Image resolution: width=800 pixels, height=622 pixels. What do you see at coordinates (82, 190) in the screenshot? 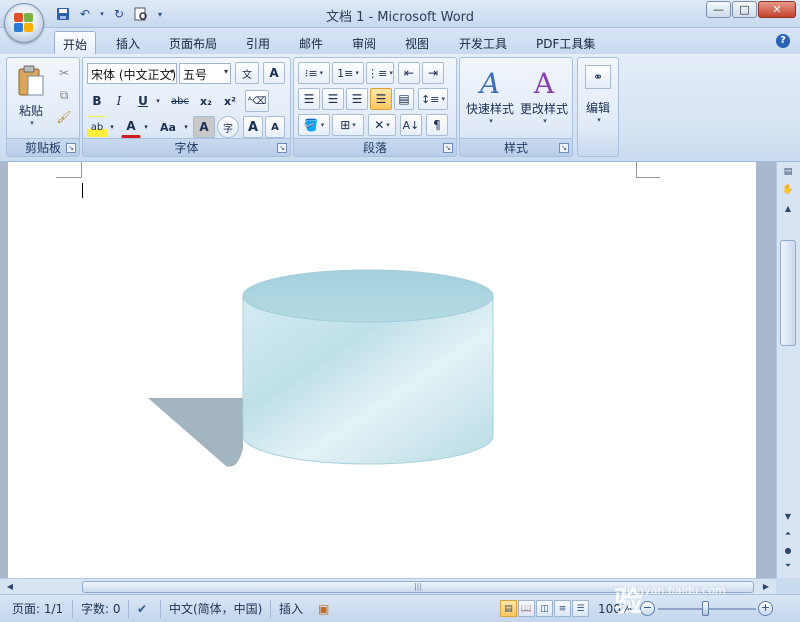
I see `text-cursor` at bounding box center [82, 190].